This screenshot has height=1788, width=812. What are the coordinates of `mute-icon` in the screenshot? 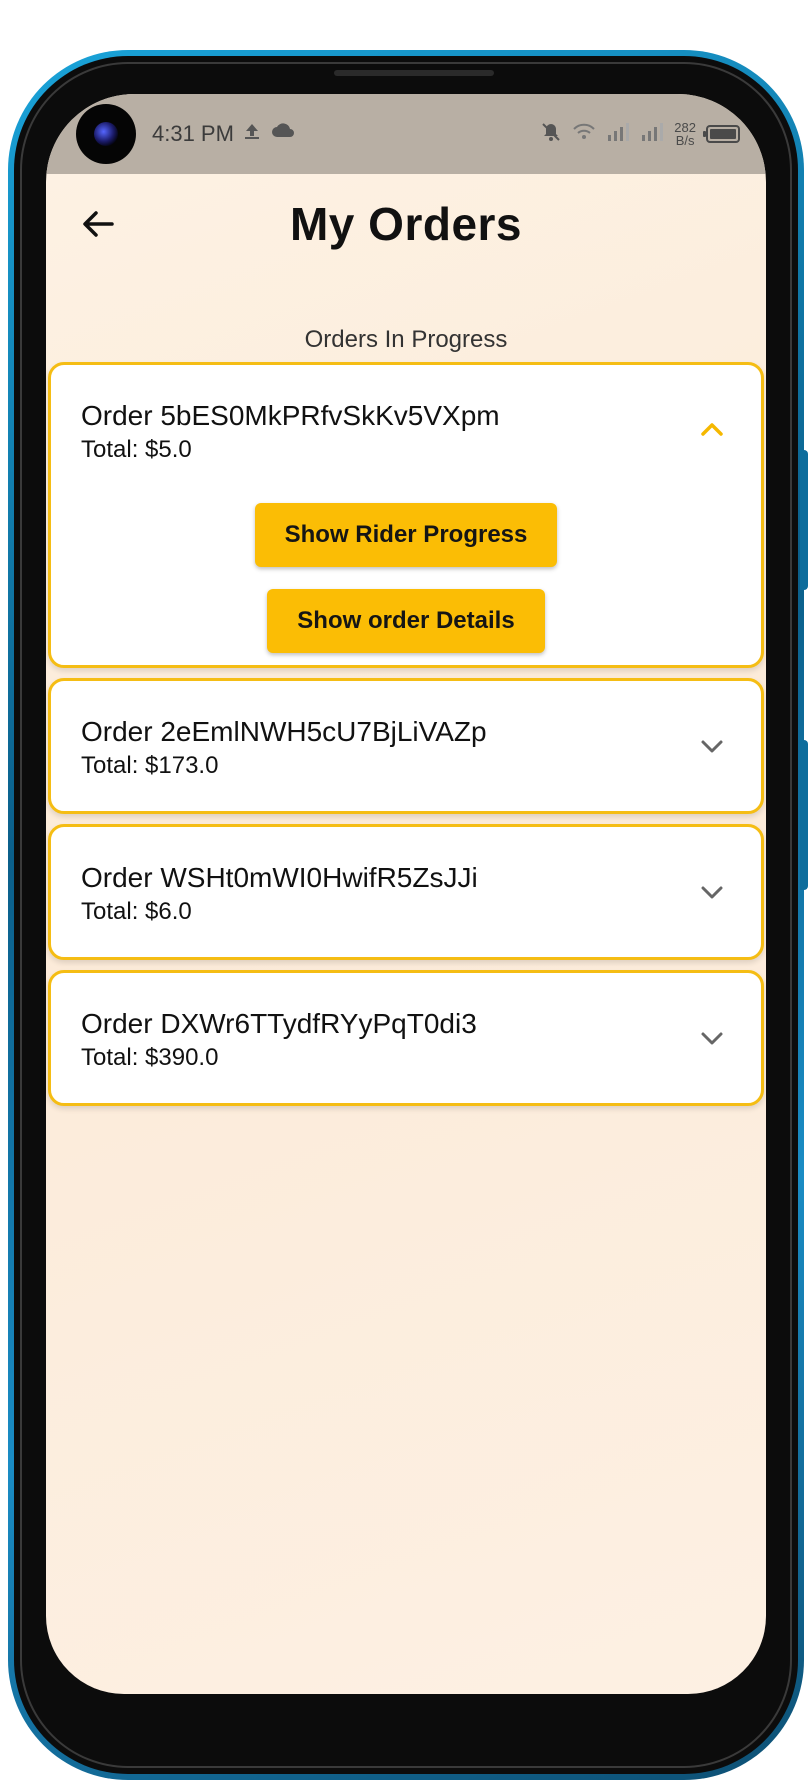 It's located at (551, 134).